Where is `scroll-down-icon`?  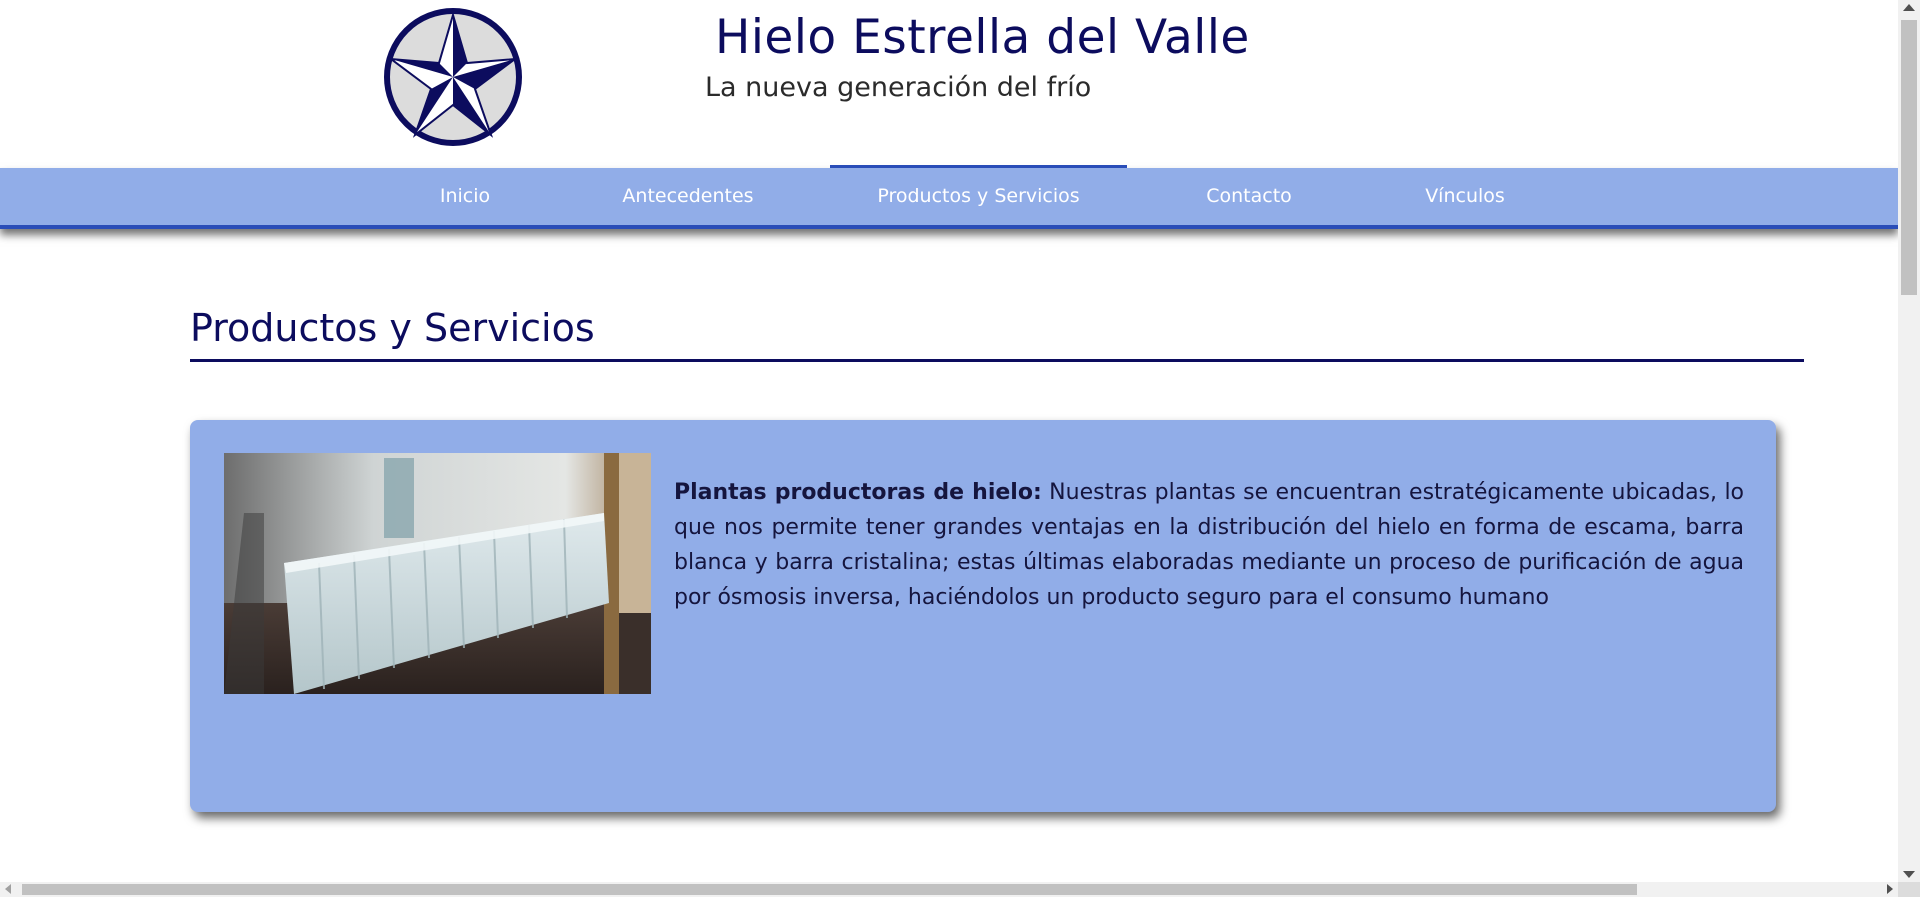
scroll-down-icon is located at coordinates (1909, 874).